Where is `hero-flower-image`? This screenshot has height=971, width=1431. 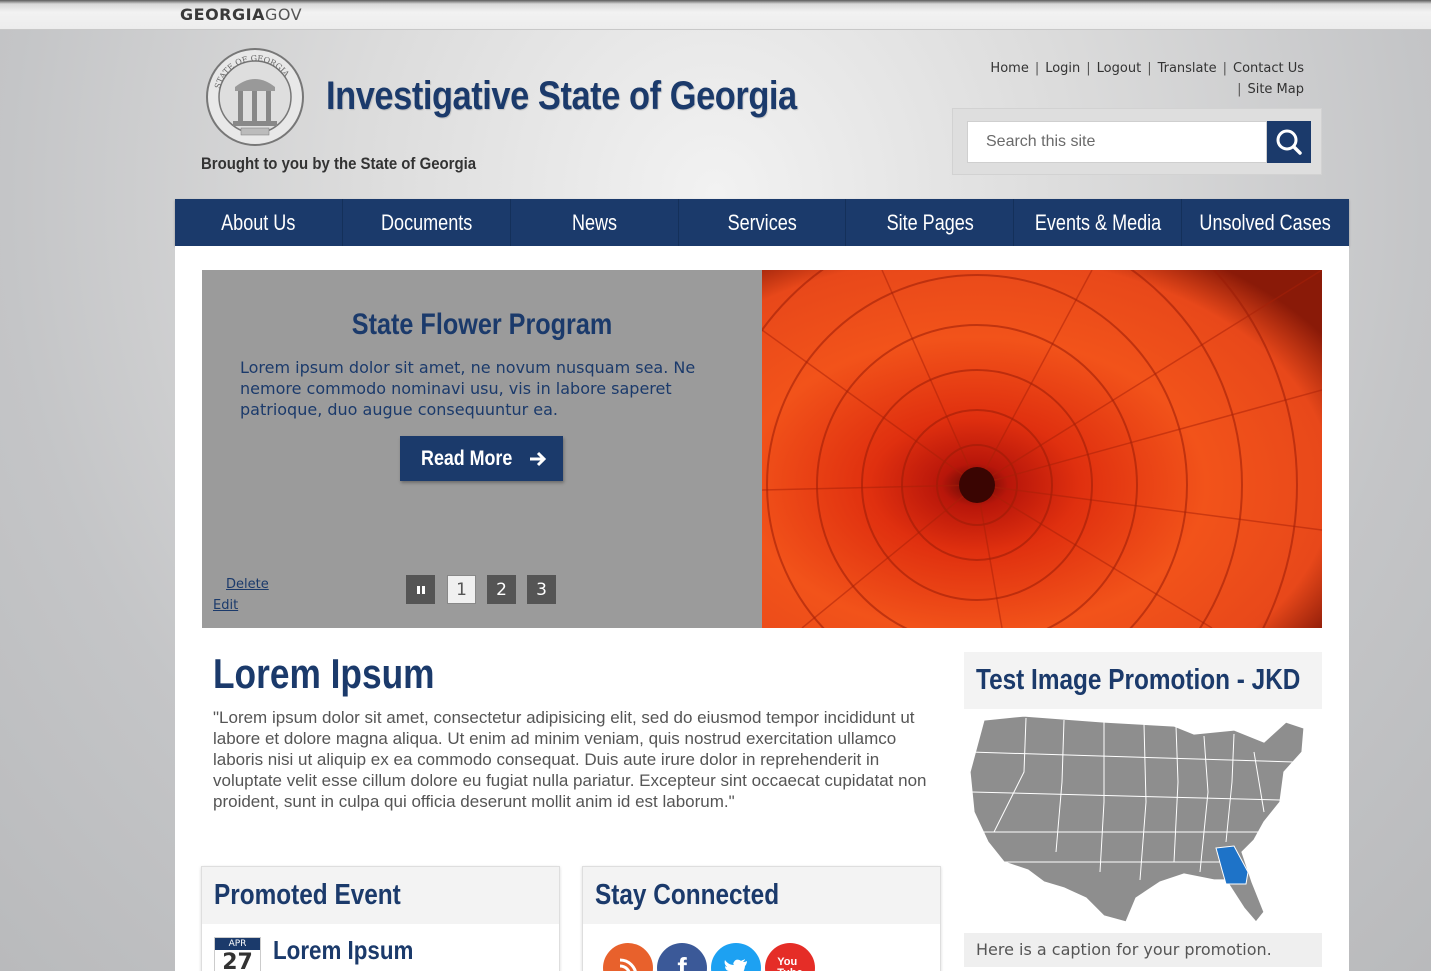
hero-flower-image is located at coordinates (1042, 449).